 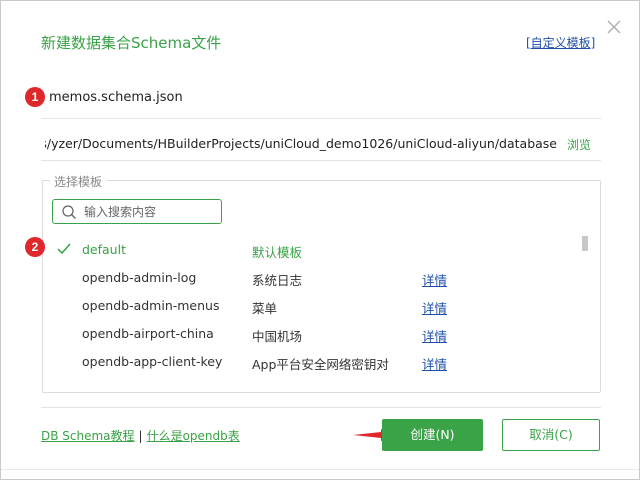 I want to click on template-name: default, so click(x=104, y=249).